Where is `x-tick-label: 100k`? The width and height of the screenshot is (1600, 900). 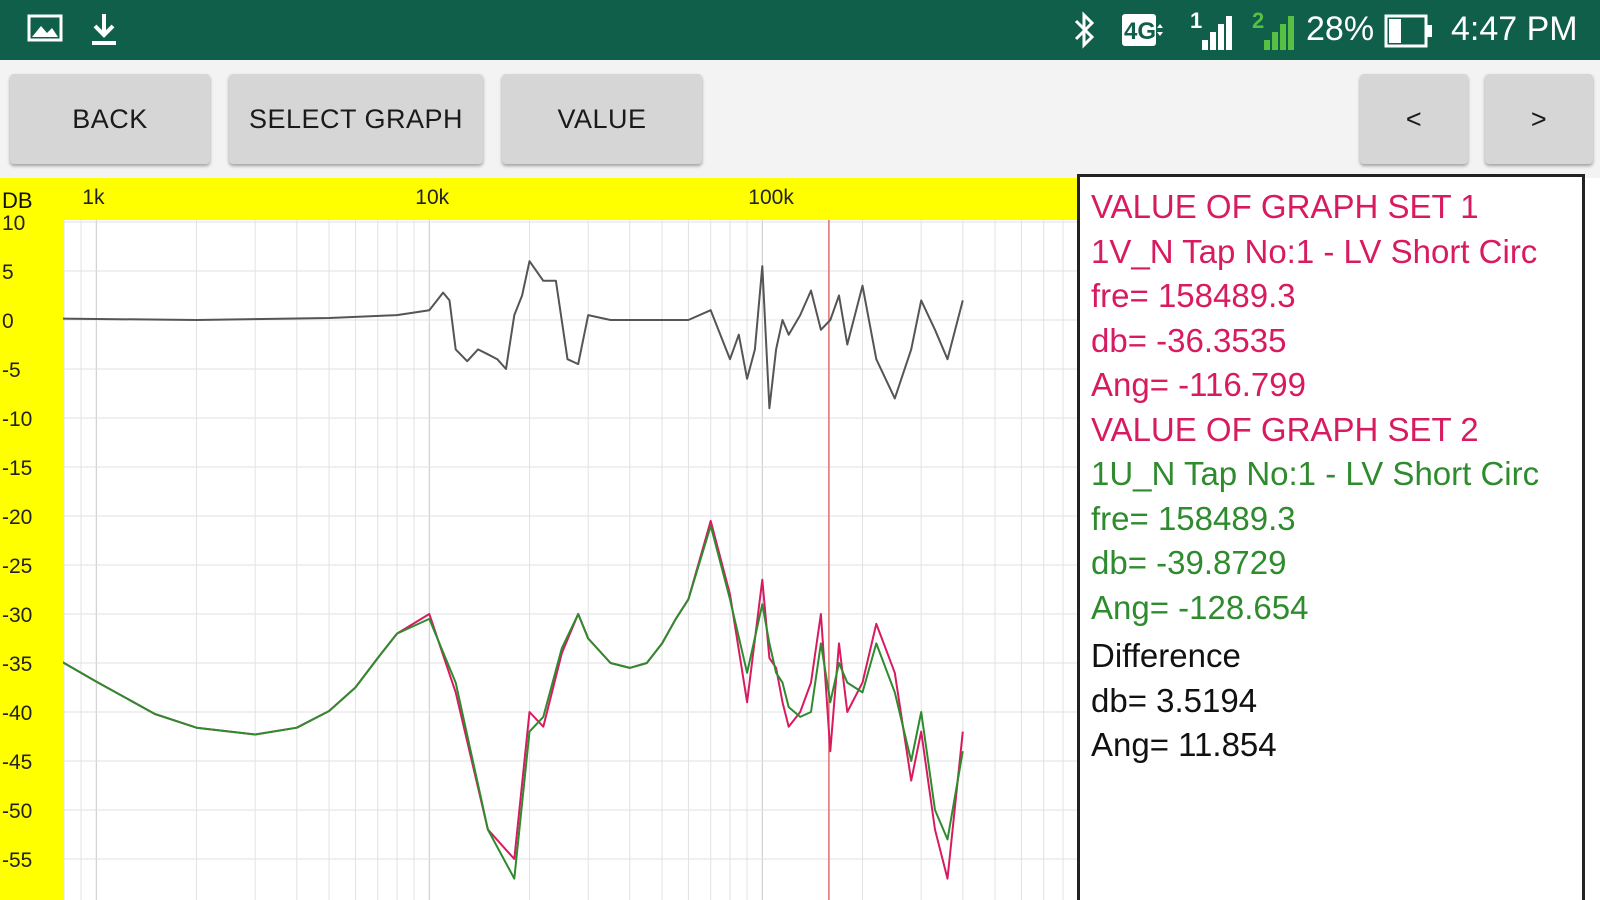
x-tick-label: 100k is located at coordinates (771, 197).